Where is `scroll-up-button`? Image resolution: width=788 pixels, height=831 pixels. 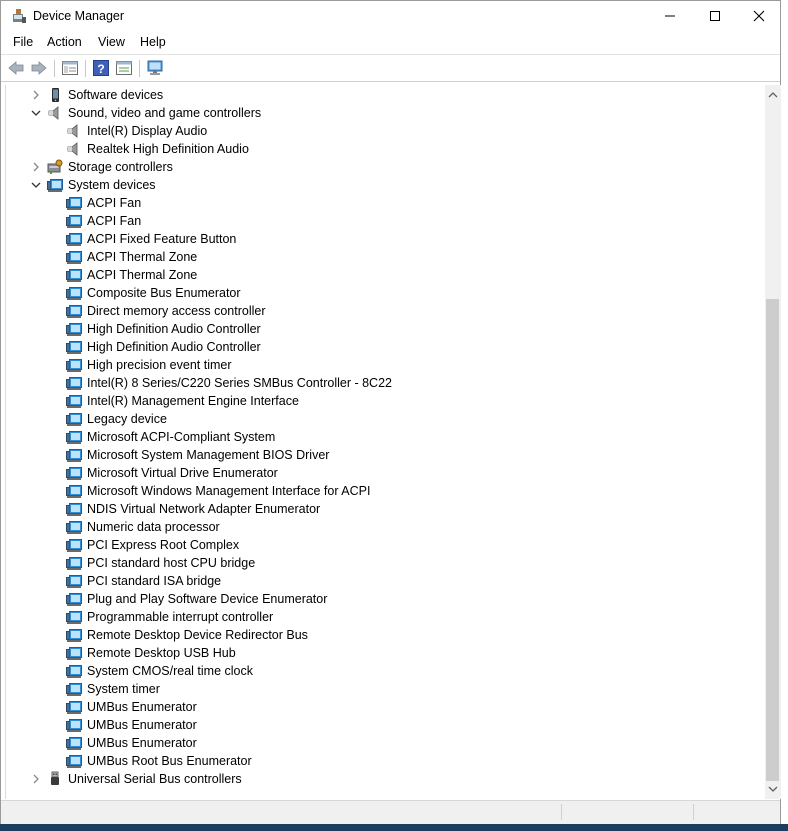 scroll-up-button is located at coordinates (773, 95).